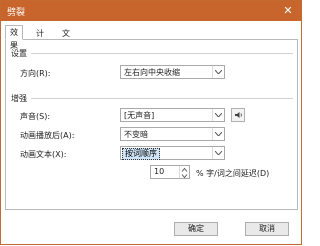 Image resolution: width=320 pixels, height=246 pixels. I want to click on speaker-icon, so click(238, 115).